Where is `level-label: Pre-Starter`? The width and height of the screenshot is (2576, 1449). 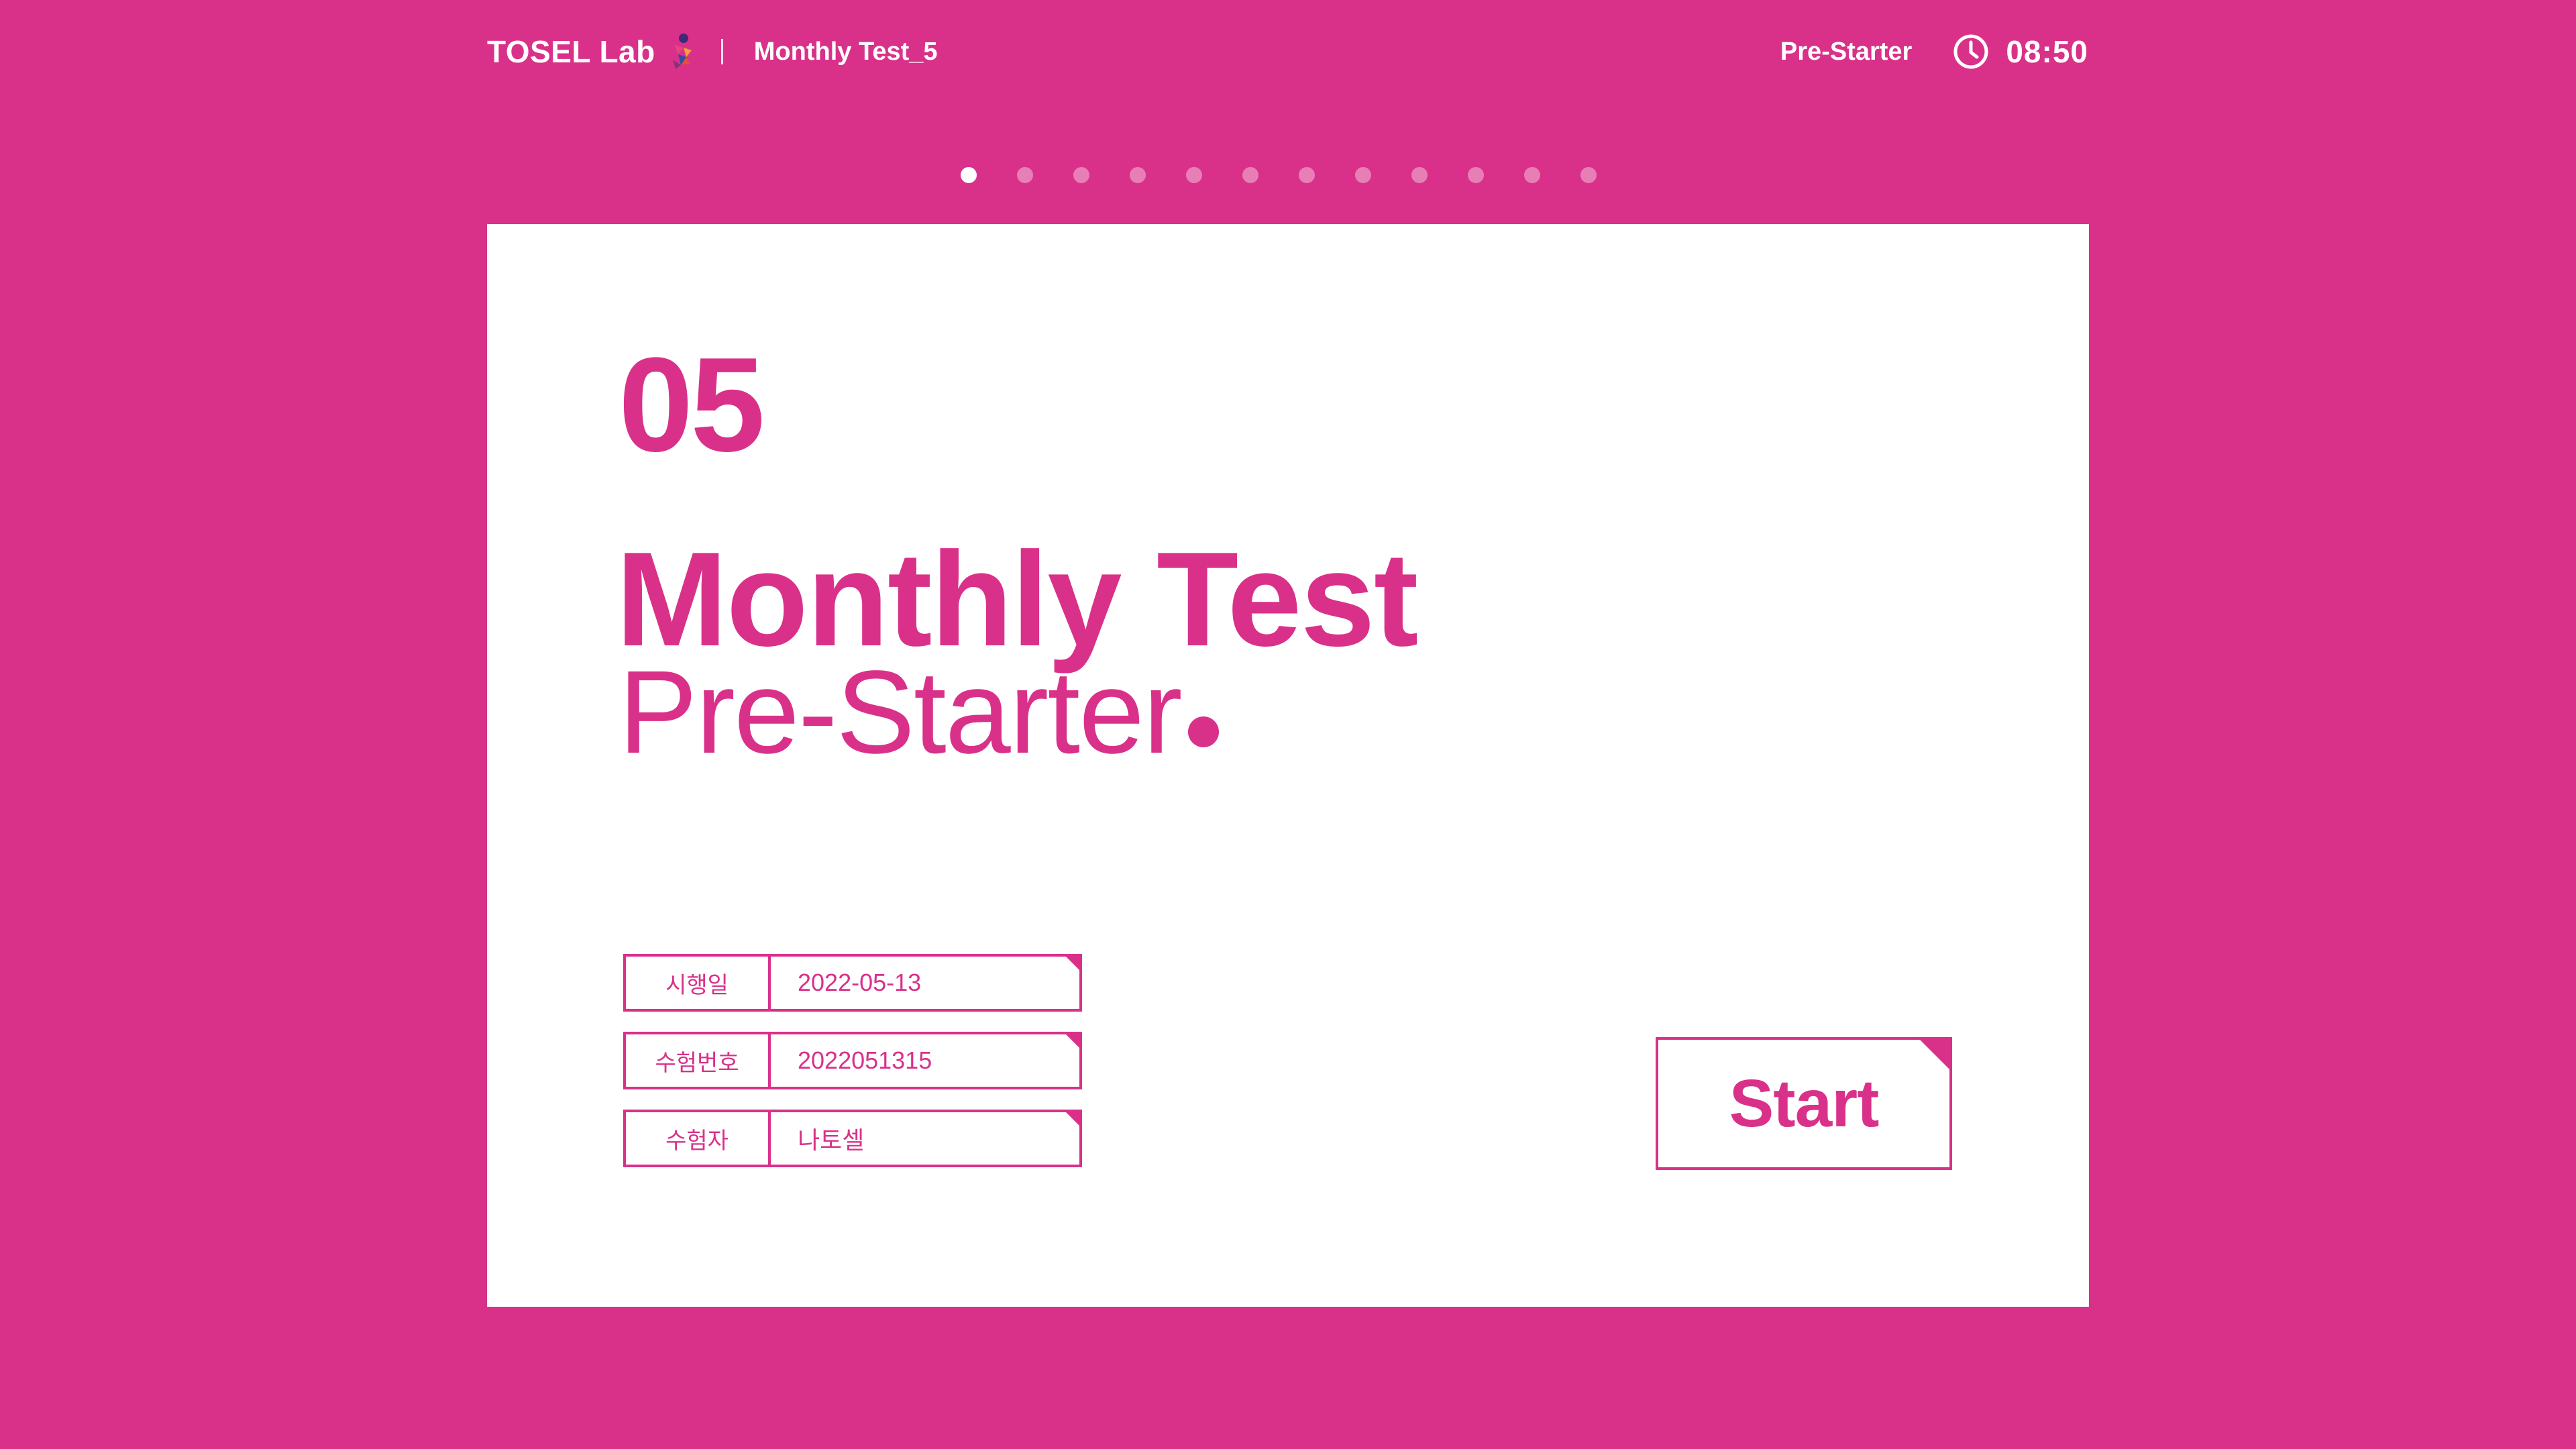
level-label: Pre-Starter is located at coordinates (1846, 51).